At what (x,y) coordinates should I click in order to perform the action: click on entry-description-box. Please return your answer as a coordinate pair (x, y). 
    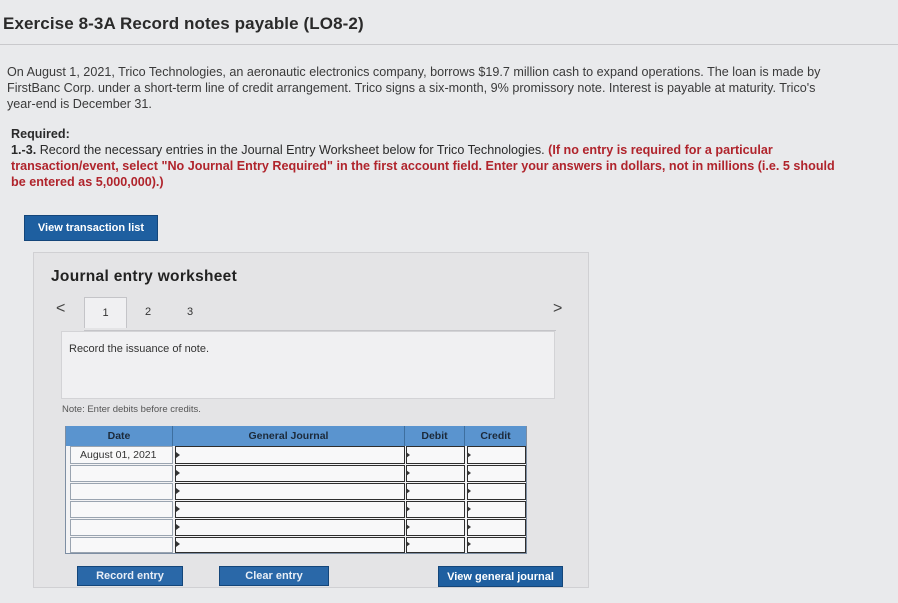
    Looking at the image, I should click on (308, 365).